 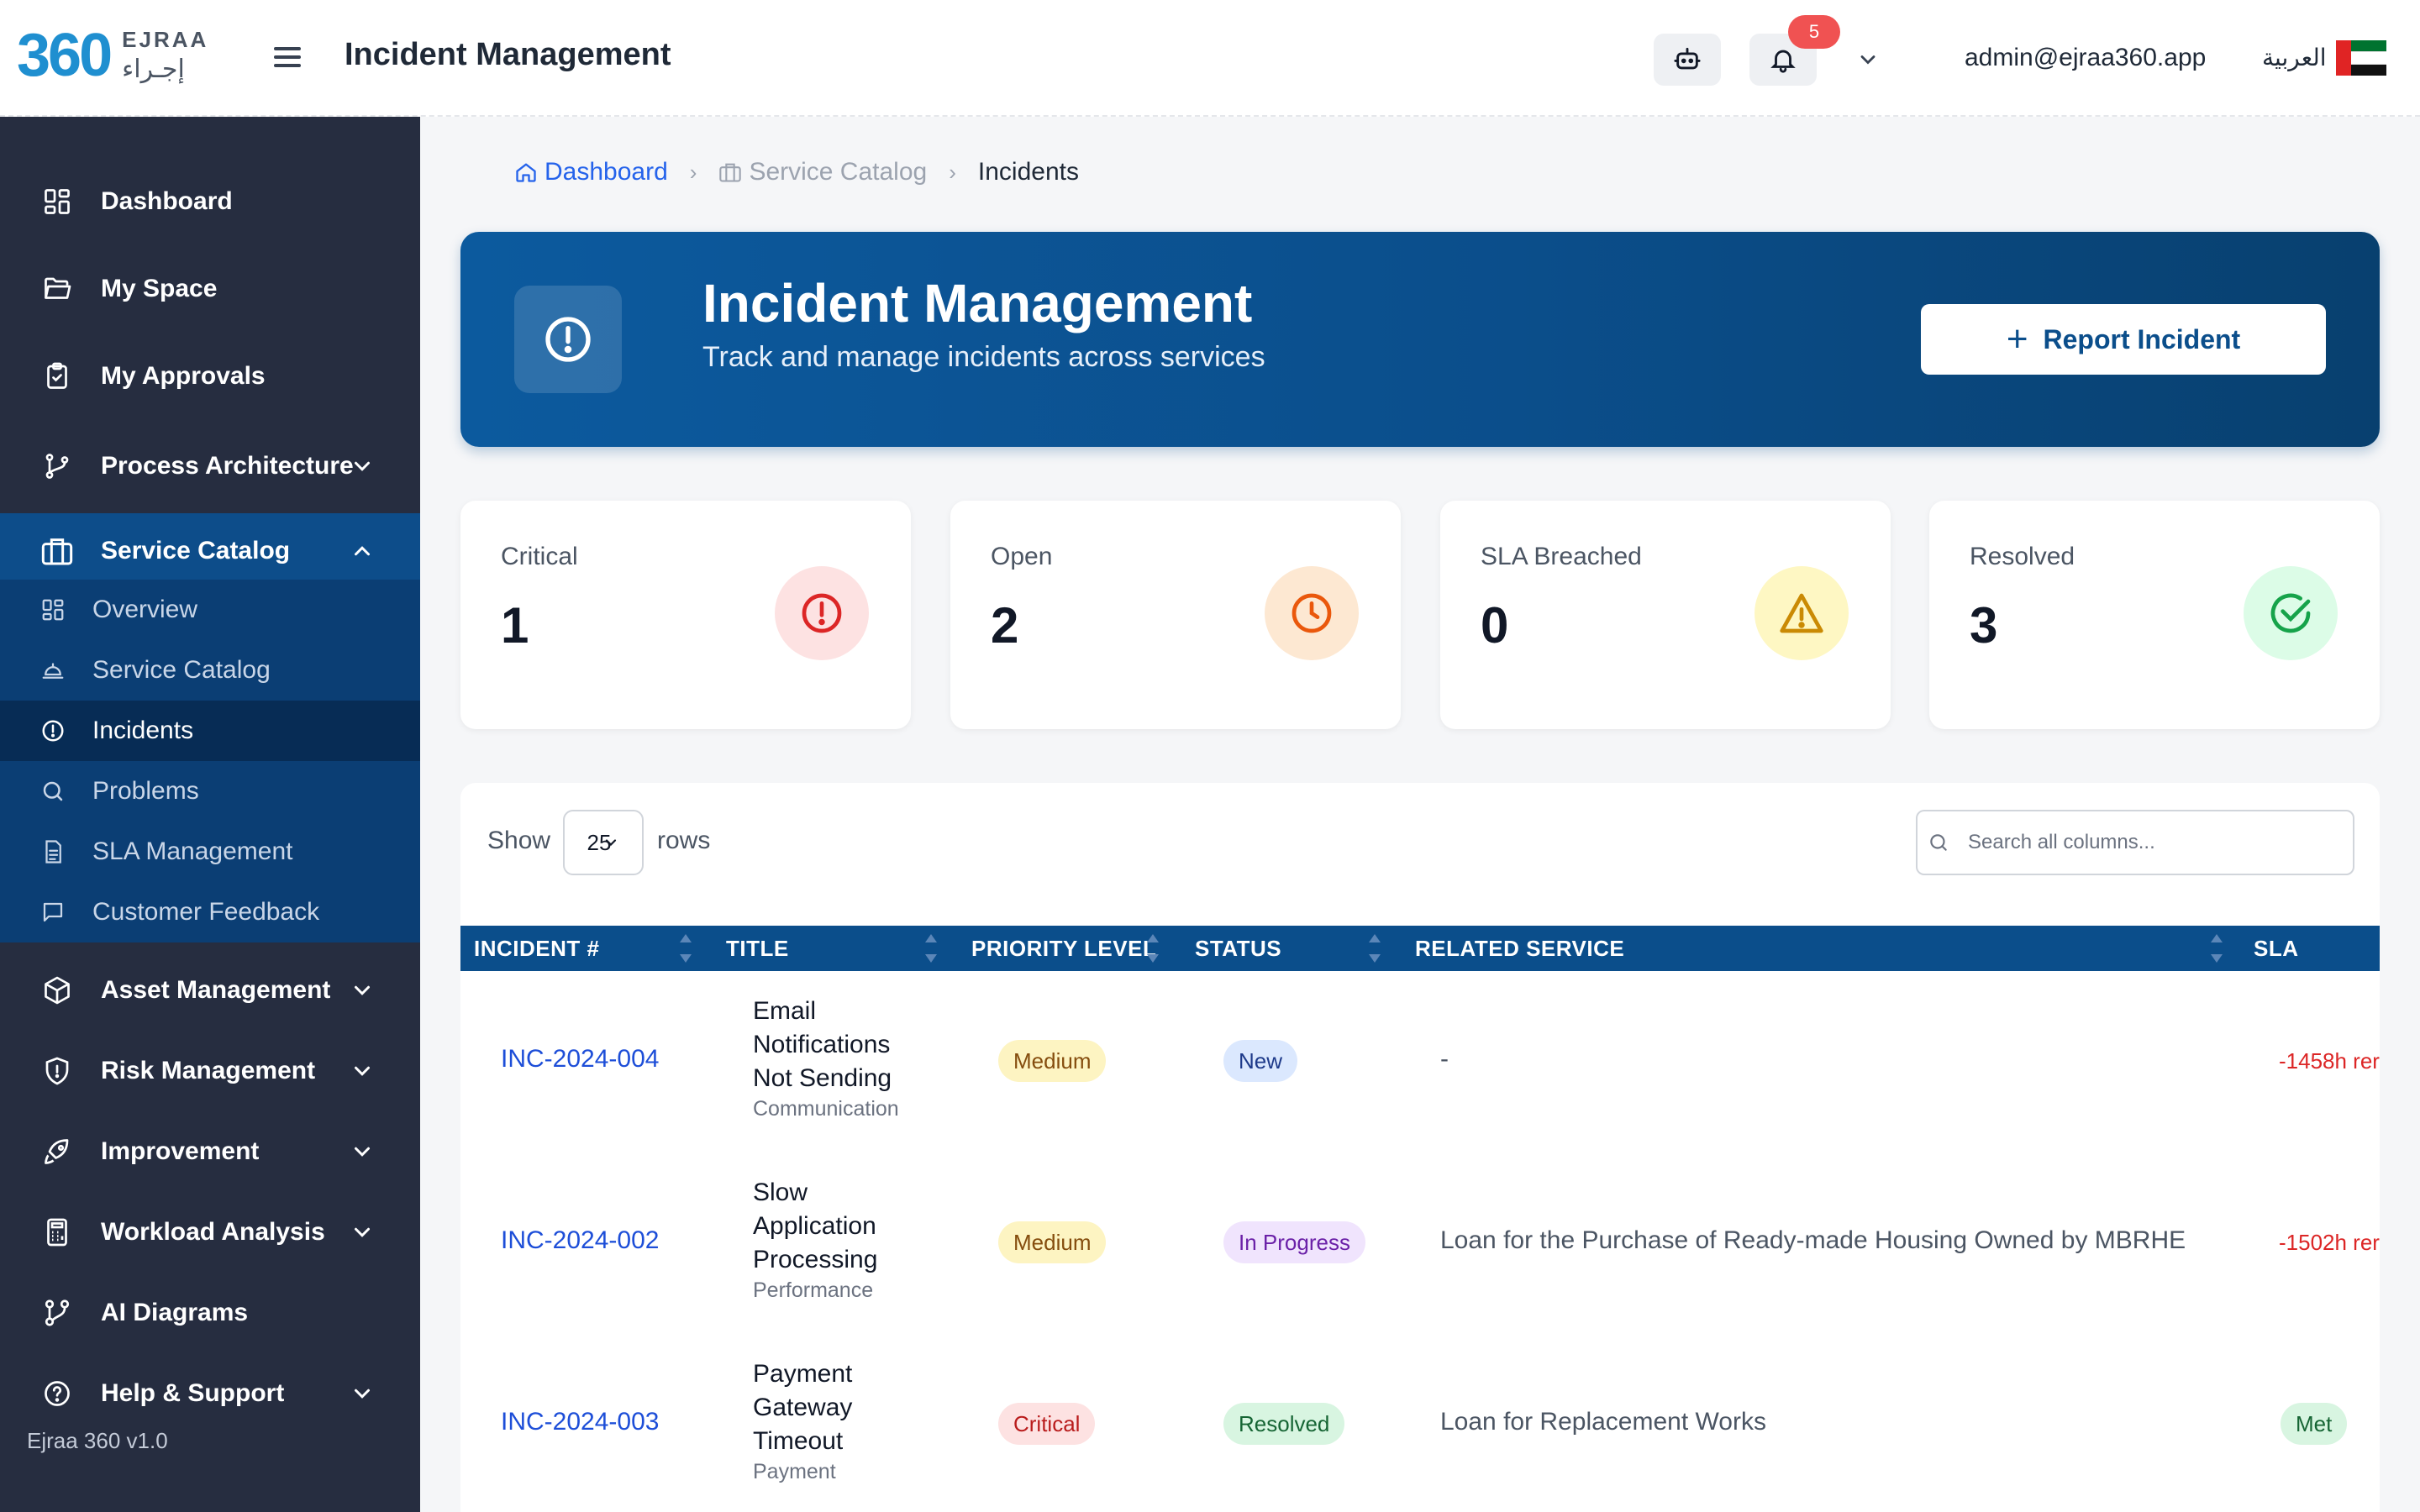 What do you see at coordinates (145, 609) in the screenshot?
I see `submenu-label: Overview` at bounding box center [145, 609].